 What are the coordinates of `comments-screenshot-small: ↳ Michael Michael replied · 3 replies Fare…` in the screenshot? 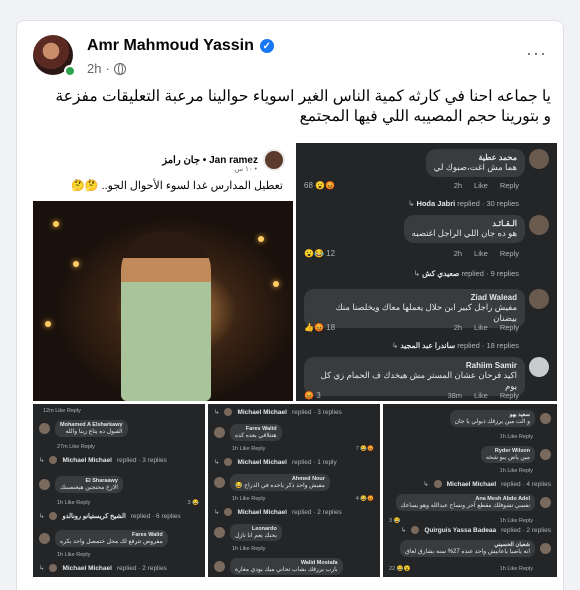 It's located at (294, 490).